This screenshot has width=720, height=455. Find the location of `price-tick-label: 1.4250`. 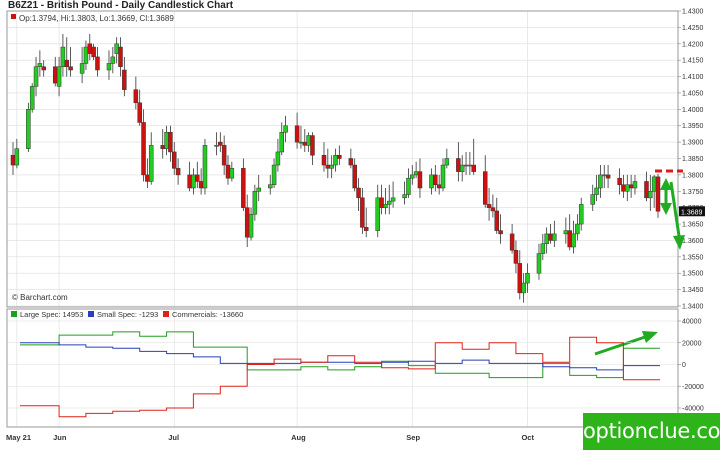

price-tick-label: 1.4250 is located at coordinates (693, 28).